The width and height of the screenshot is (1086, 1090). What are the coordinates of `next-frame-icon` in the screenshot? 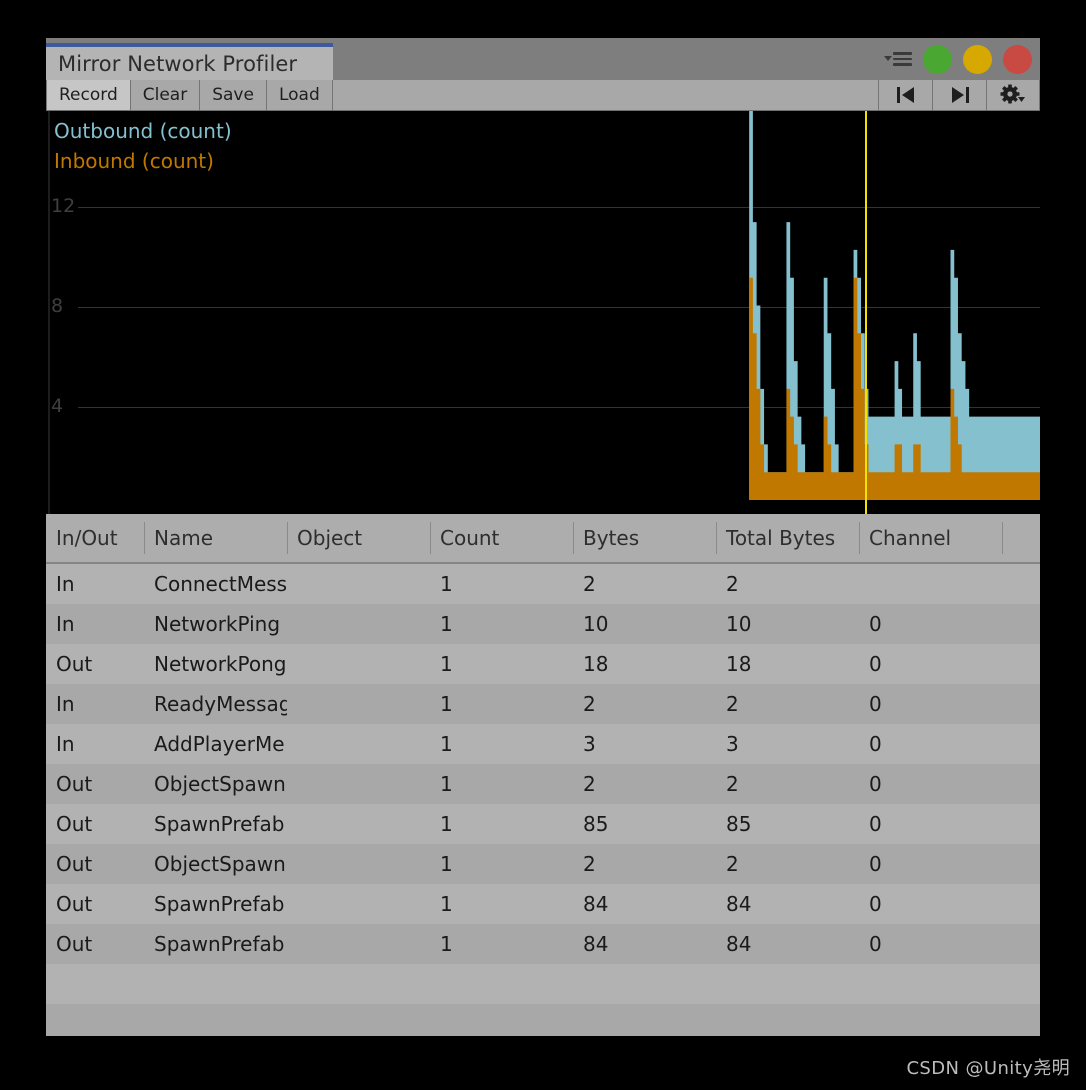 It's located at (960, 95).